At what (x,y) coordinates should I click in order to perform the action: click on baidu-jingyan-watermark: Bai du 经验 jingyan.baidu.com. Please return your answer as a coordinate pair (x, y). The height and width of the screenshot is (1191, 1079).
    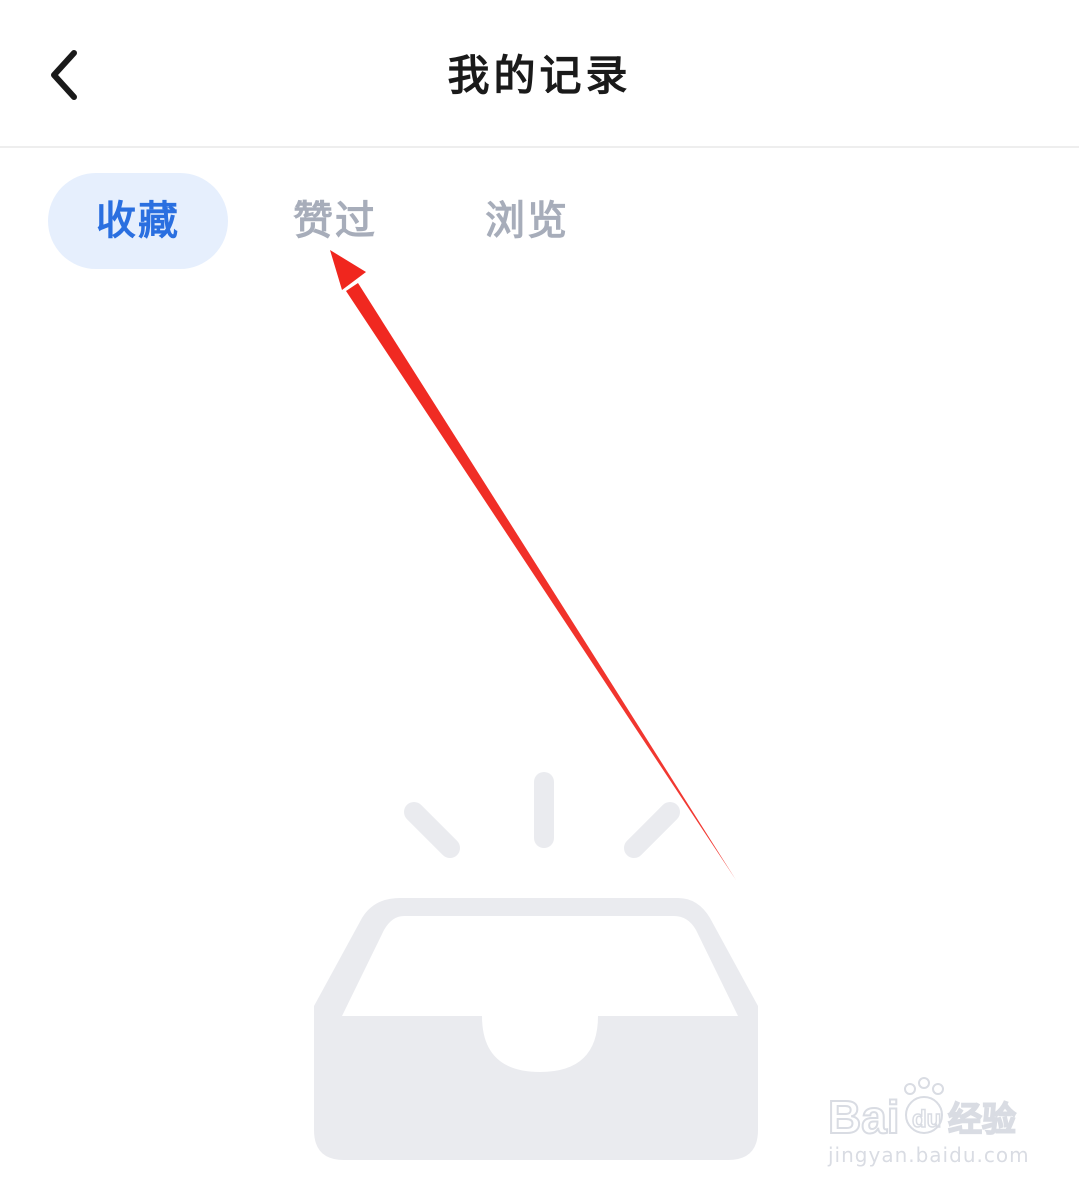
    Looking at the image, I should click on (929, 1125).